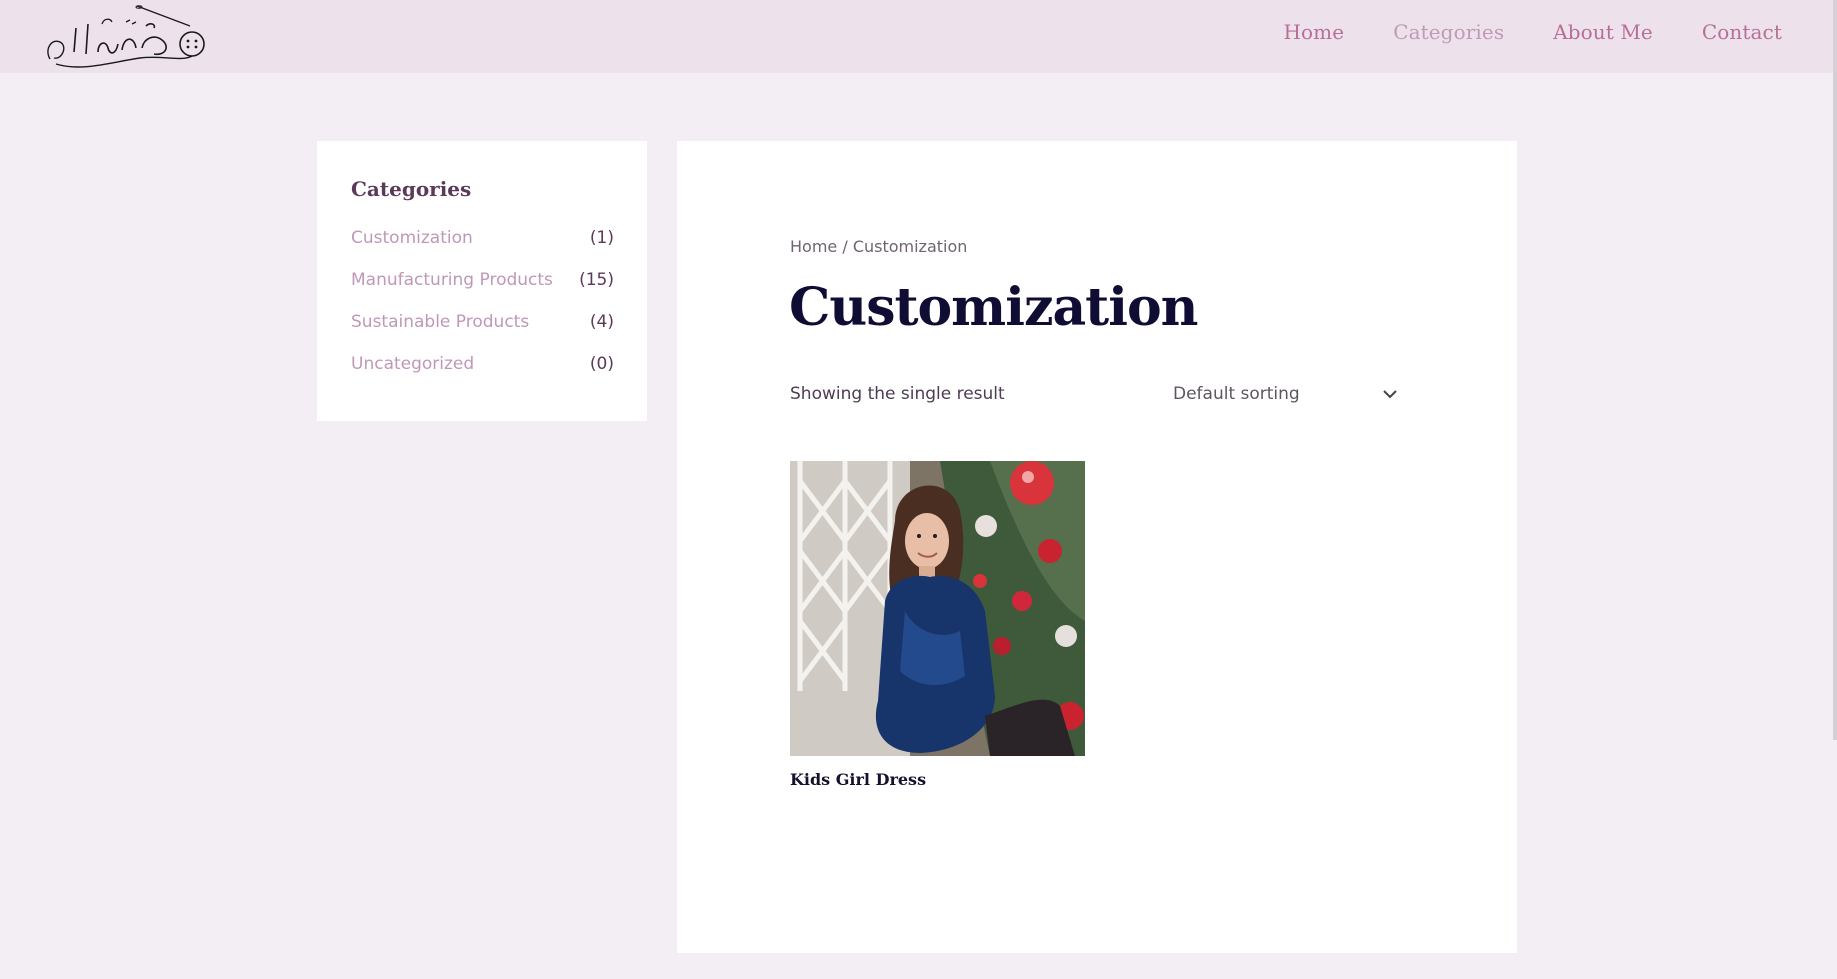 The image size is (1837, 979). Describe the element at coordinates (601, 238) in the screenshot. I see `category-count: (1)` at that location.